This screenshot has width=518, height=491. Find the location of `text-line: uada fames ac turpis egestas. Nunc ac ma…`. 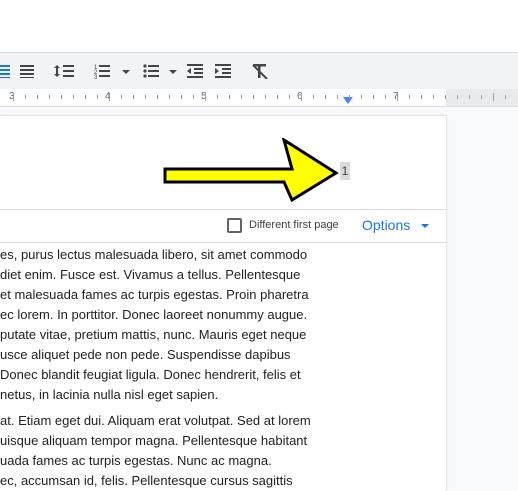

text-line: uada fames ac turpis egestas. Nunc ac ma… is located at coordinates (136, 460).